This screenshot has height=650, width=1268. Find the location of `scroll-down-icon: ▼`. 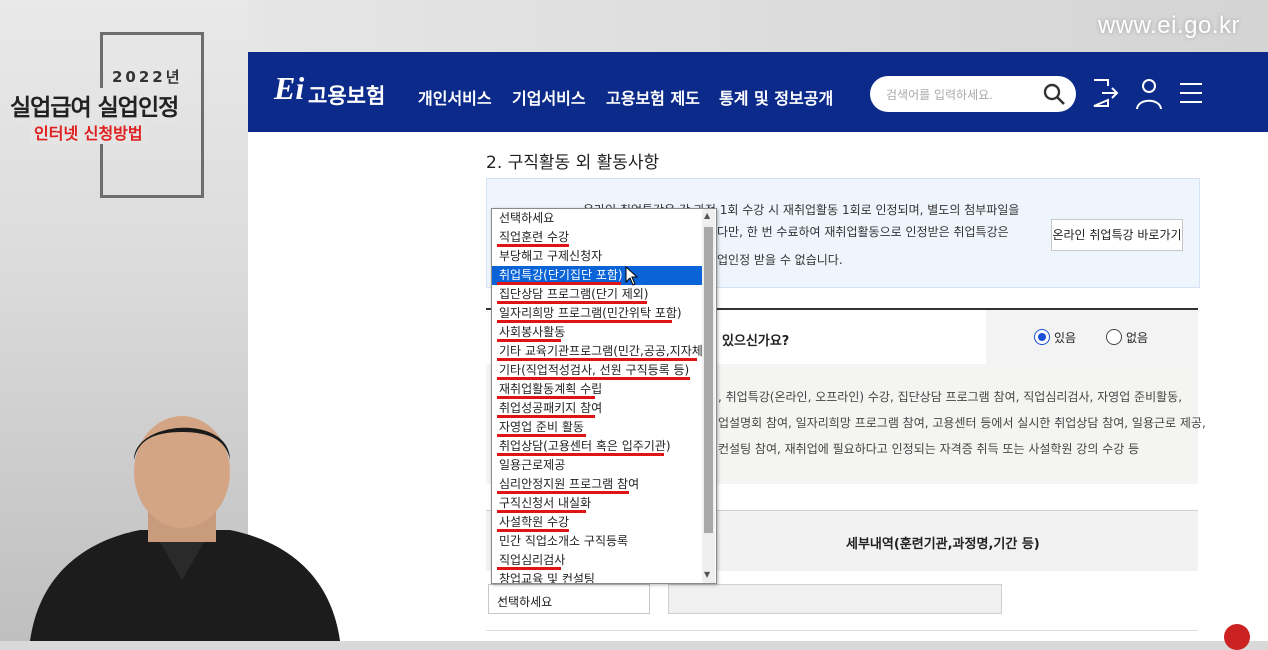

scroll-down-icon: ▼ is located at coordinates (707, 574).